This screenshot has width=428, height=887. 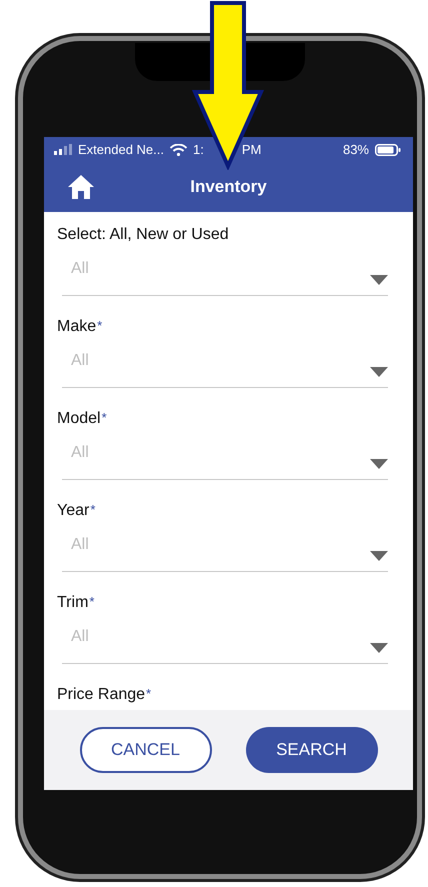 I want to click on status-time: PM, so click(x=252, y=149).